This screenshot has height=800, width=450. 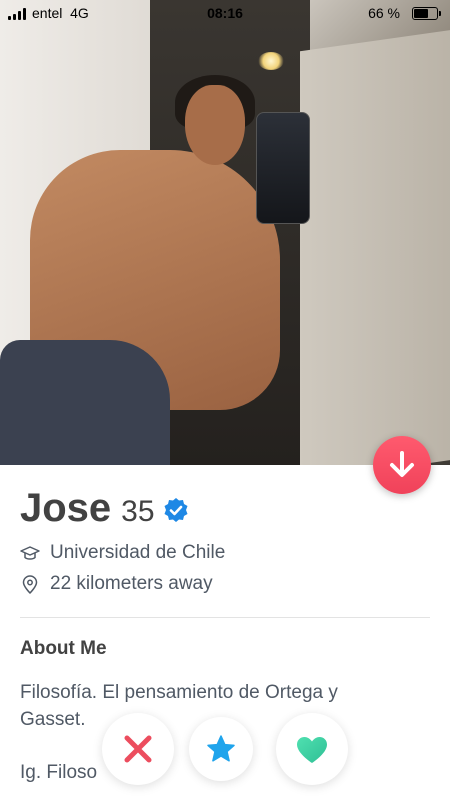 I want to click on location-pin-icon, so click(x=30, y=585).